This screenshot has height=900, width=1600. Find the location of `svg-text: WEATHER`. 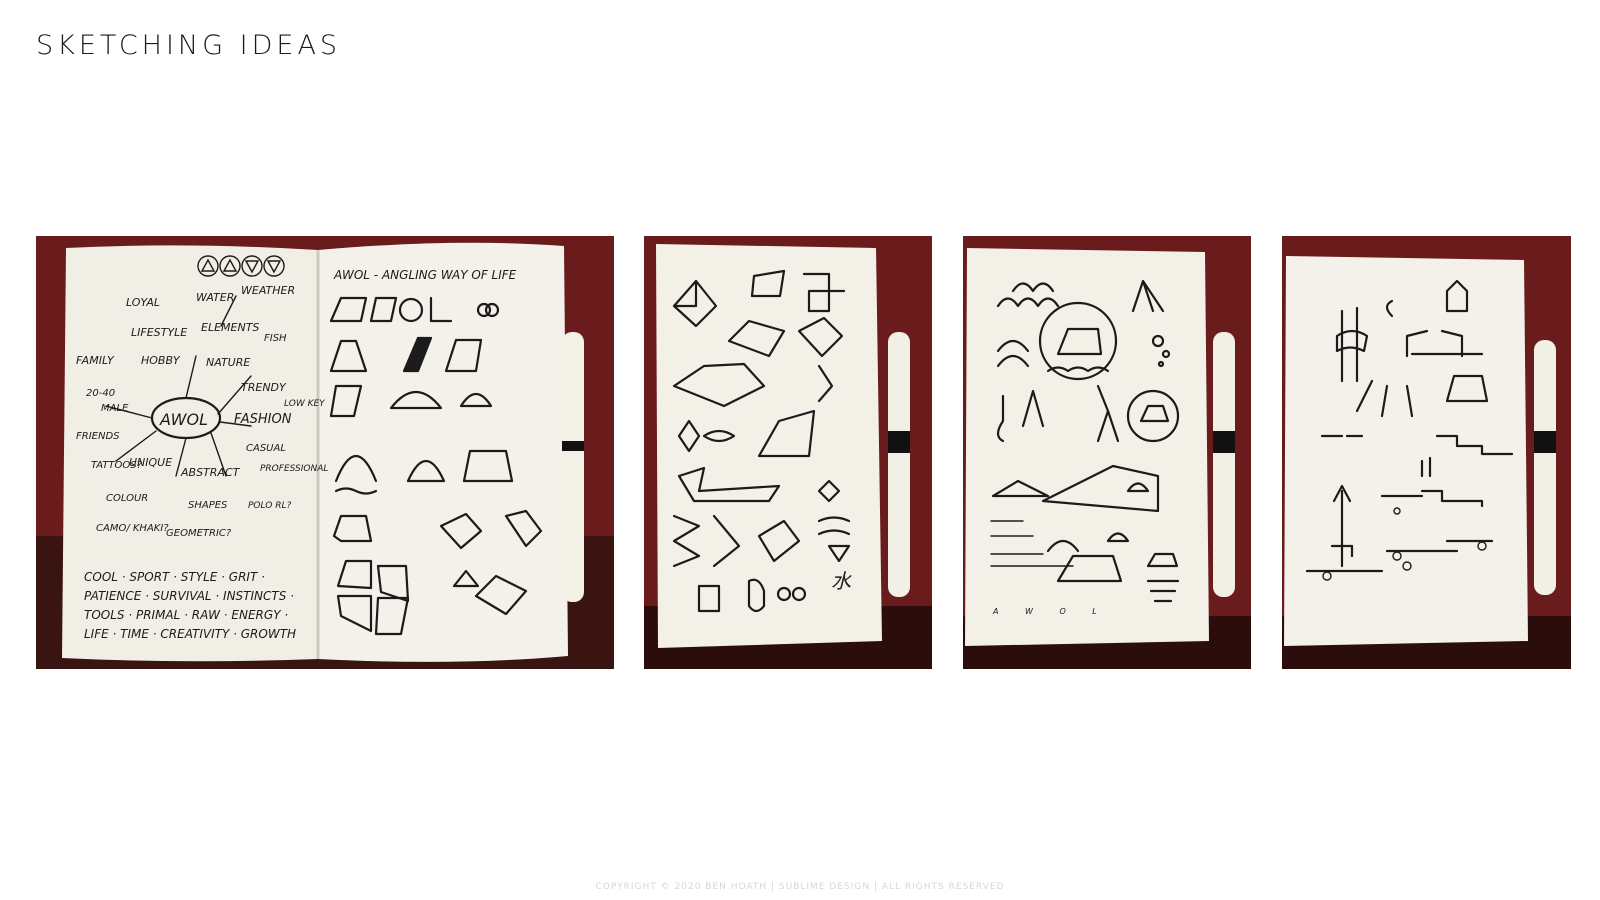

svg-text: WEATHER is located at coordinates (268, 290).